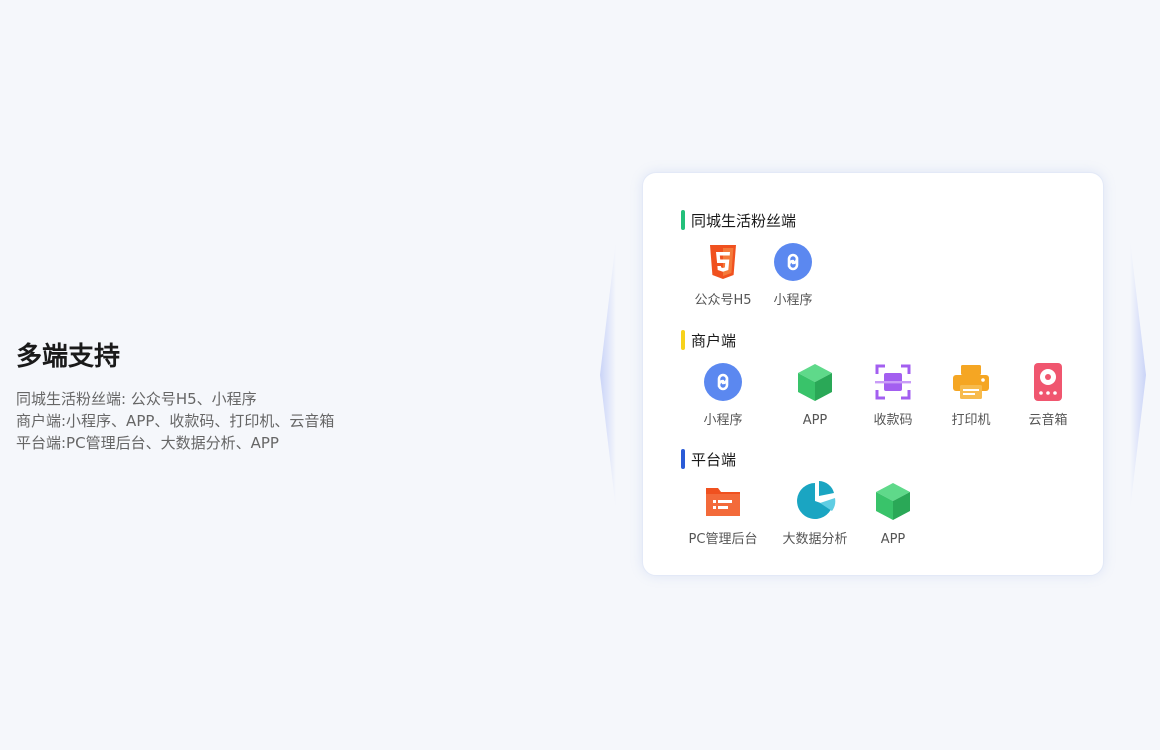 Image resolution: width=1160 pixels, height=750 pixels. Describe the element at coordinates (175, 421) in the screenshot. I see `intro-line-merchant: 商户端:小程序、APP、收款码、打印机、云音箱` at that location.